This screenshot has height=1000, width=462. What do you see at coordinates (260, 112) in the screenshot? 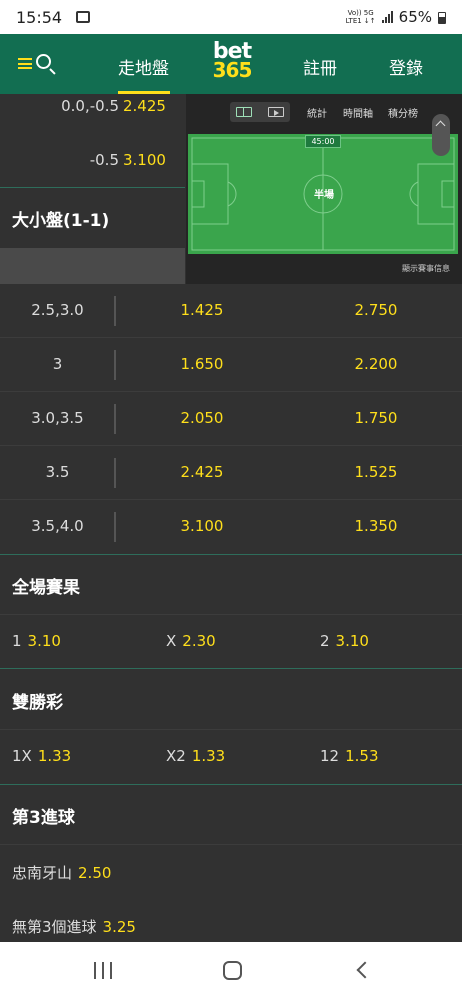
I see `view-toggle` at bounding box center [260, 112].